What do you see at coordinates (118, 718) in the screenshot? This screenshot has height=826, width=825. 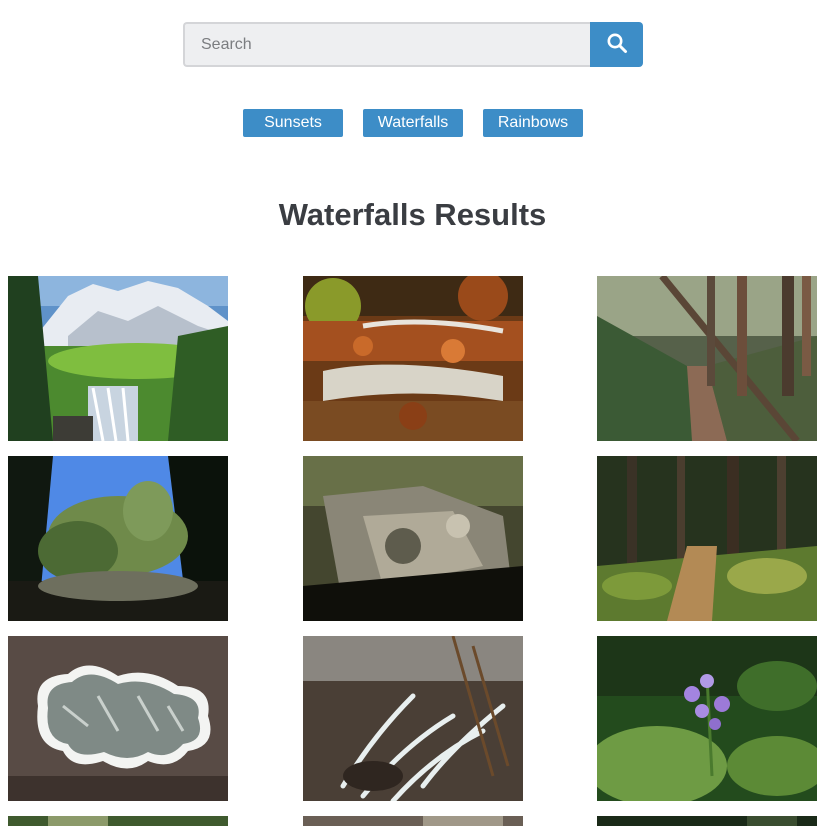 I see `result-image-lichen-rock` at bounding box center [118, 718].